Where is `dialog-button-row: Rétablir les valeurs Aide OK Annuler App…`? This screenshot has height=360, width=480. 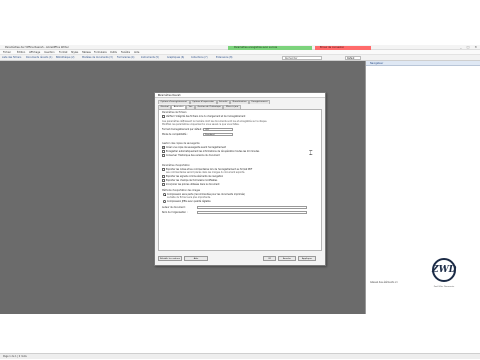
dialog-button-row: Rétablir les valeurs Aide OK Annuler App… is located at coordinates (240, 259).